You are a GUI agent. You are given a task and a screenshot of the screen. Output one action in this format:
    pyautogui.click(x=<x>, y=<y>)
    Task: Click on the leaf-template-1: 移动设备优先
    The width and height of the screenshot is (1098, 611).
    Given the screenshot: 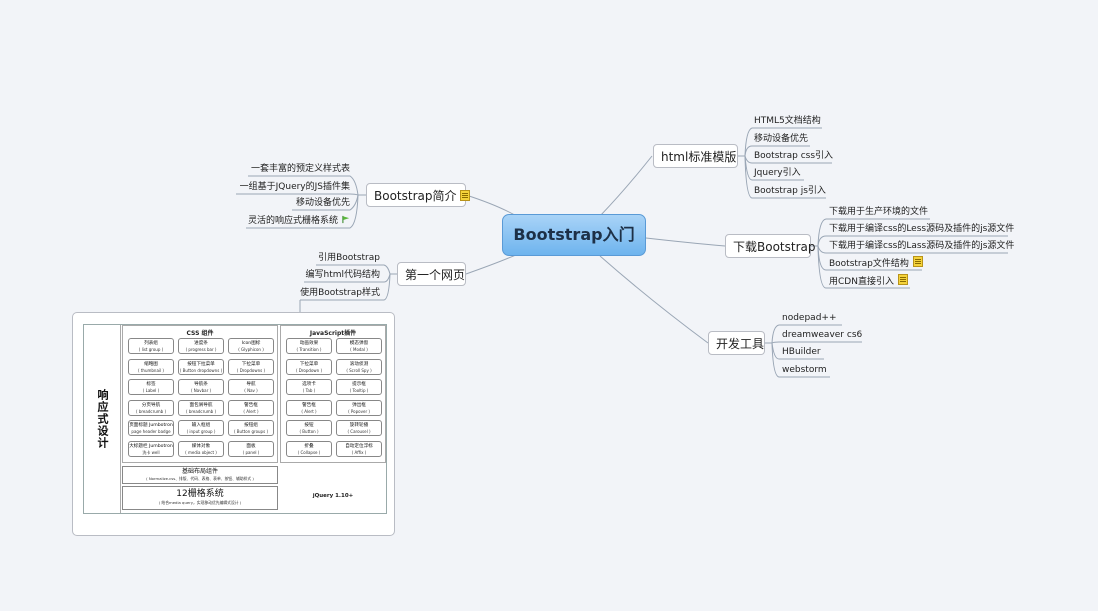 What is the action you would take?
    pyautogui.click(x=781, y=139)
    